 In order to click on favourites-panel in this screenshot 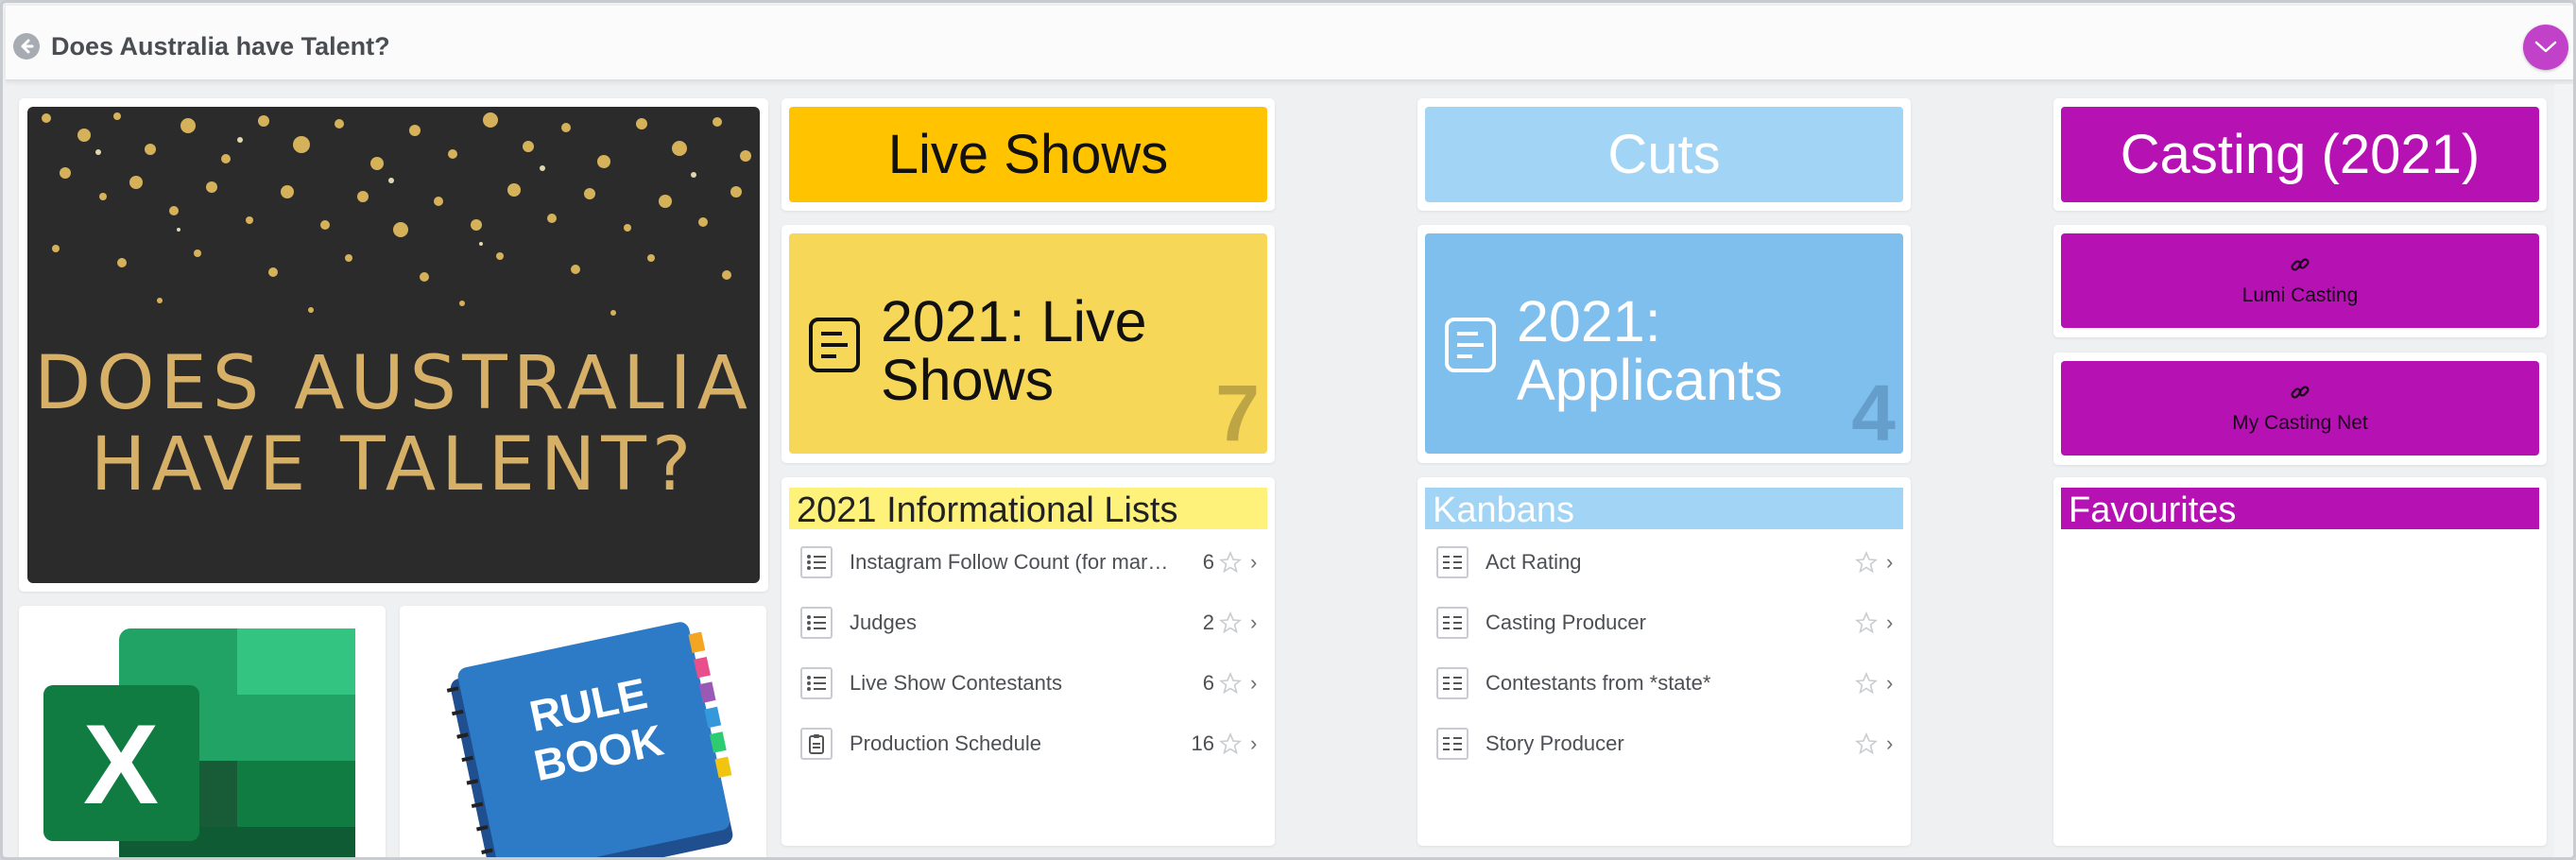, I will do `click(2300, 661)`.